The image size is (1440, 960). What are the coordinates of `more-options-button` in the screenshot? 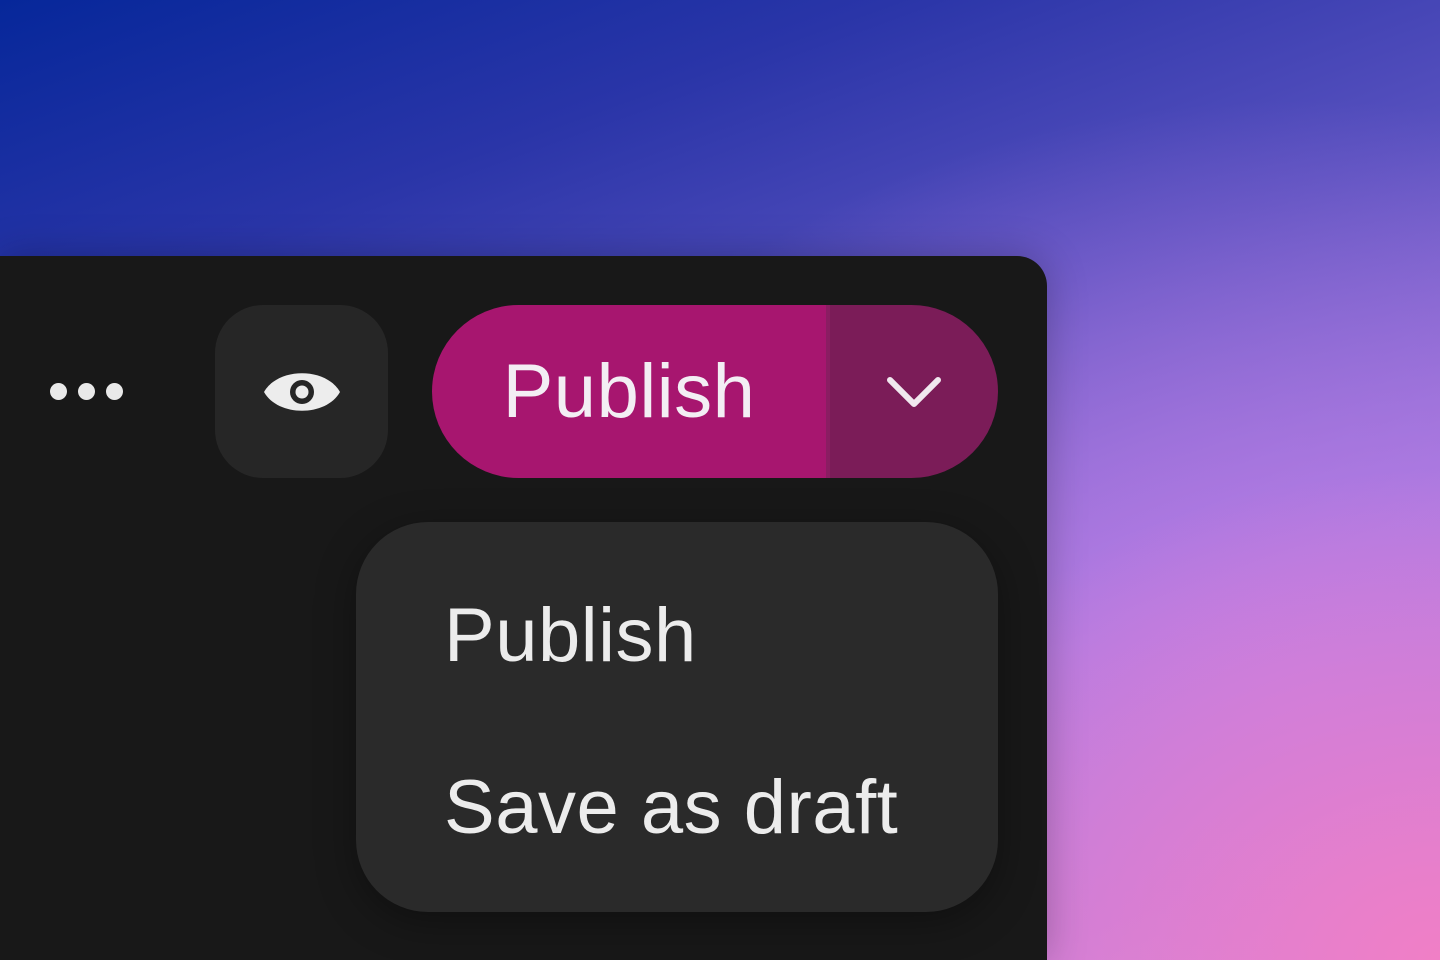 It's located at (86, 391).